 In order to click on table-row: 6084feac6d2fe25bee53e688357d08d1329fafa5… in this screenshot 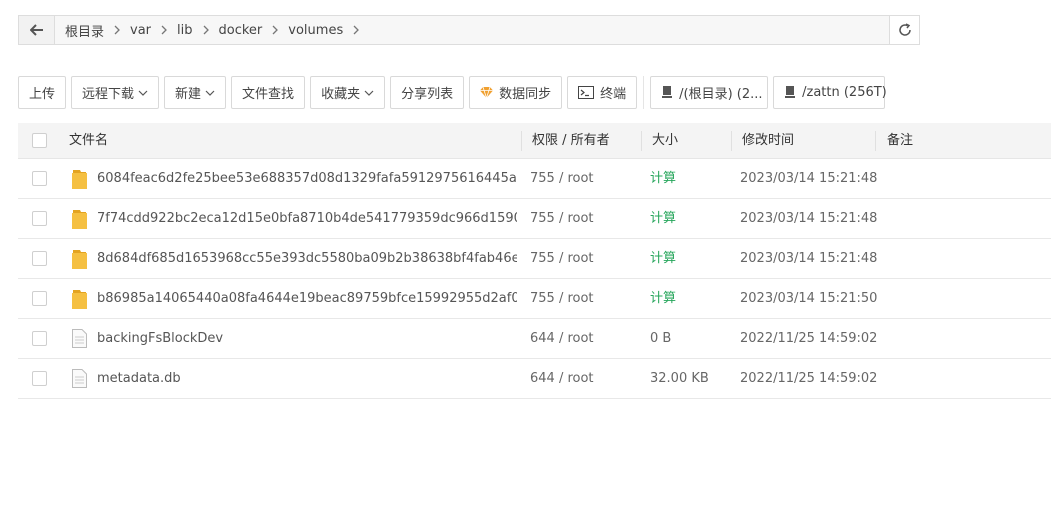, I will do `click(534, 179)`.